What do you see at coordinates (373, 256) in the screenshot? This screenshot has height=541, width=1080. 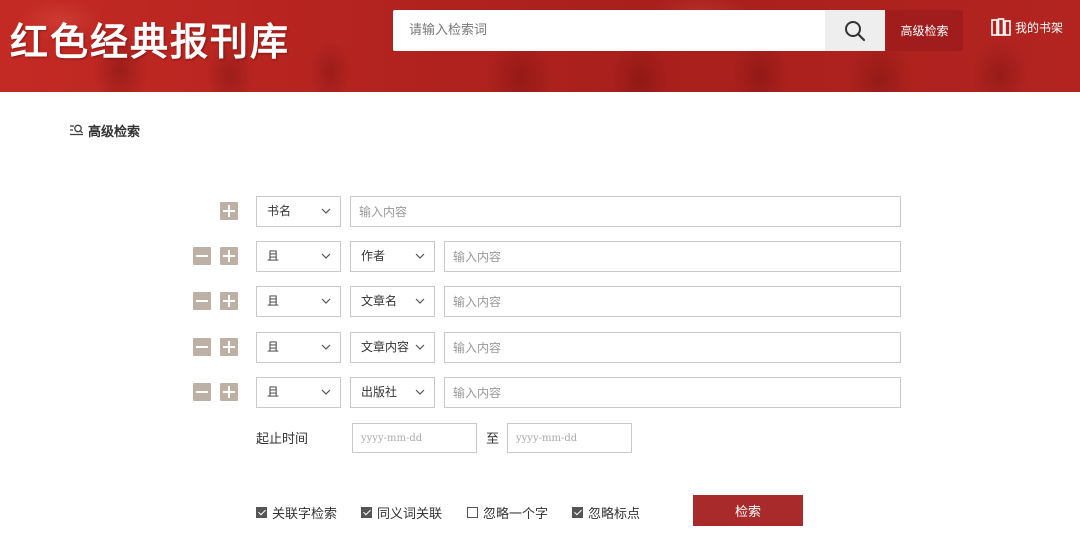 I see `field-select-value: 作者` at bounding box center [373, 256].